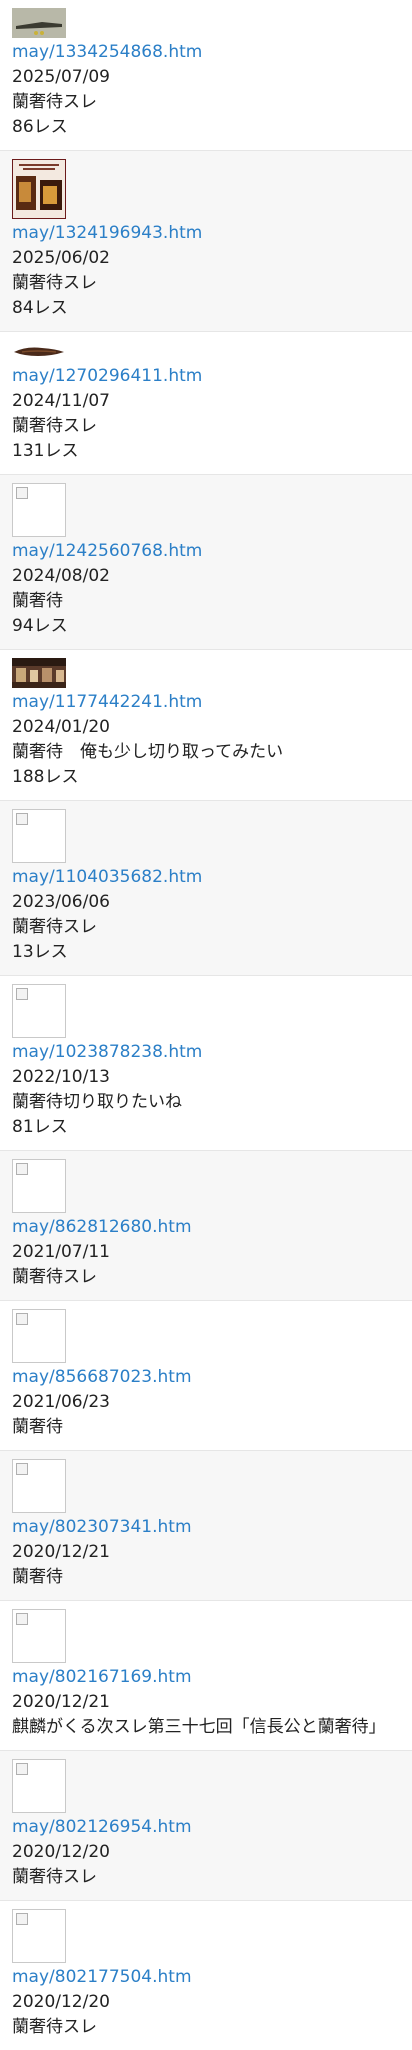  I want to click on list-item: may/802307341.htm 2020/12/21 蘭奢待, so click(206, 1526).